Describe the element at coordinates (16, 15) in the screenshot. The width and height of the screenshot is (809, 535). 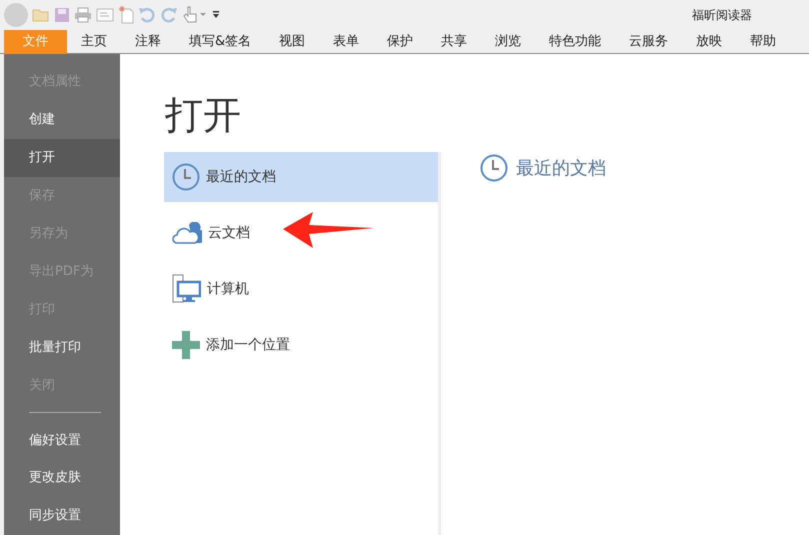
I see `app-logo-icon` at that location.